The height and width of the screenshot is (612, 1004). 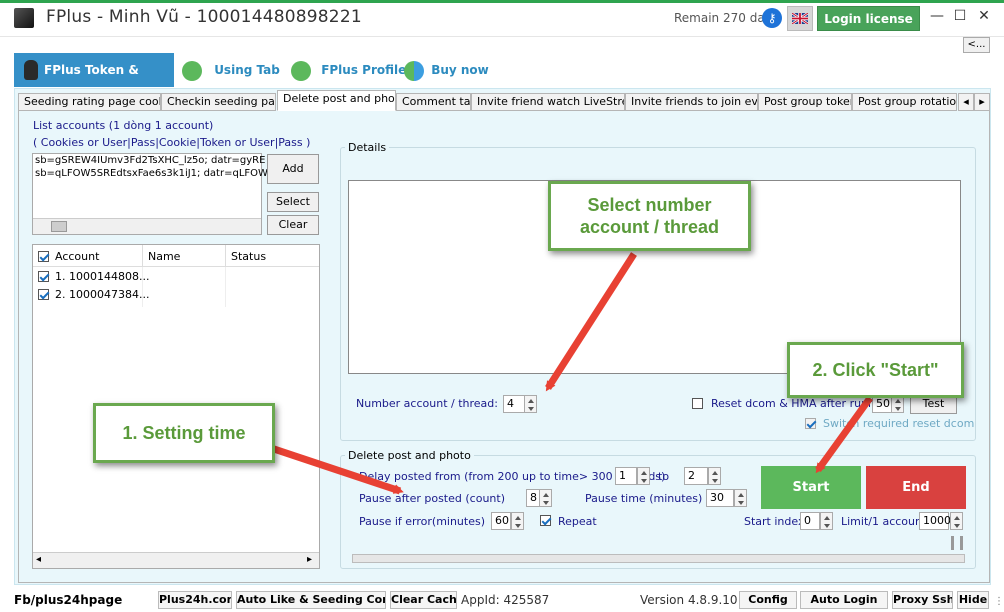 What do you see at coordinates (184, 433) in the screenshot?
I see `callout-setting-time: 1. Setting time` at bounding box center [184, 433].